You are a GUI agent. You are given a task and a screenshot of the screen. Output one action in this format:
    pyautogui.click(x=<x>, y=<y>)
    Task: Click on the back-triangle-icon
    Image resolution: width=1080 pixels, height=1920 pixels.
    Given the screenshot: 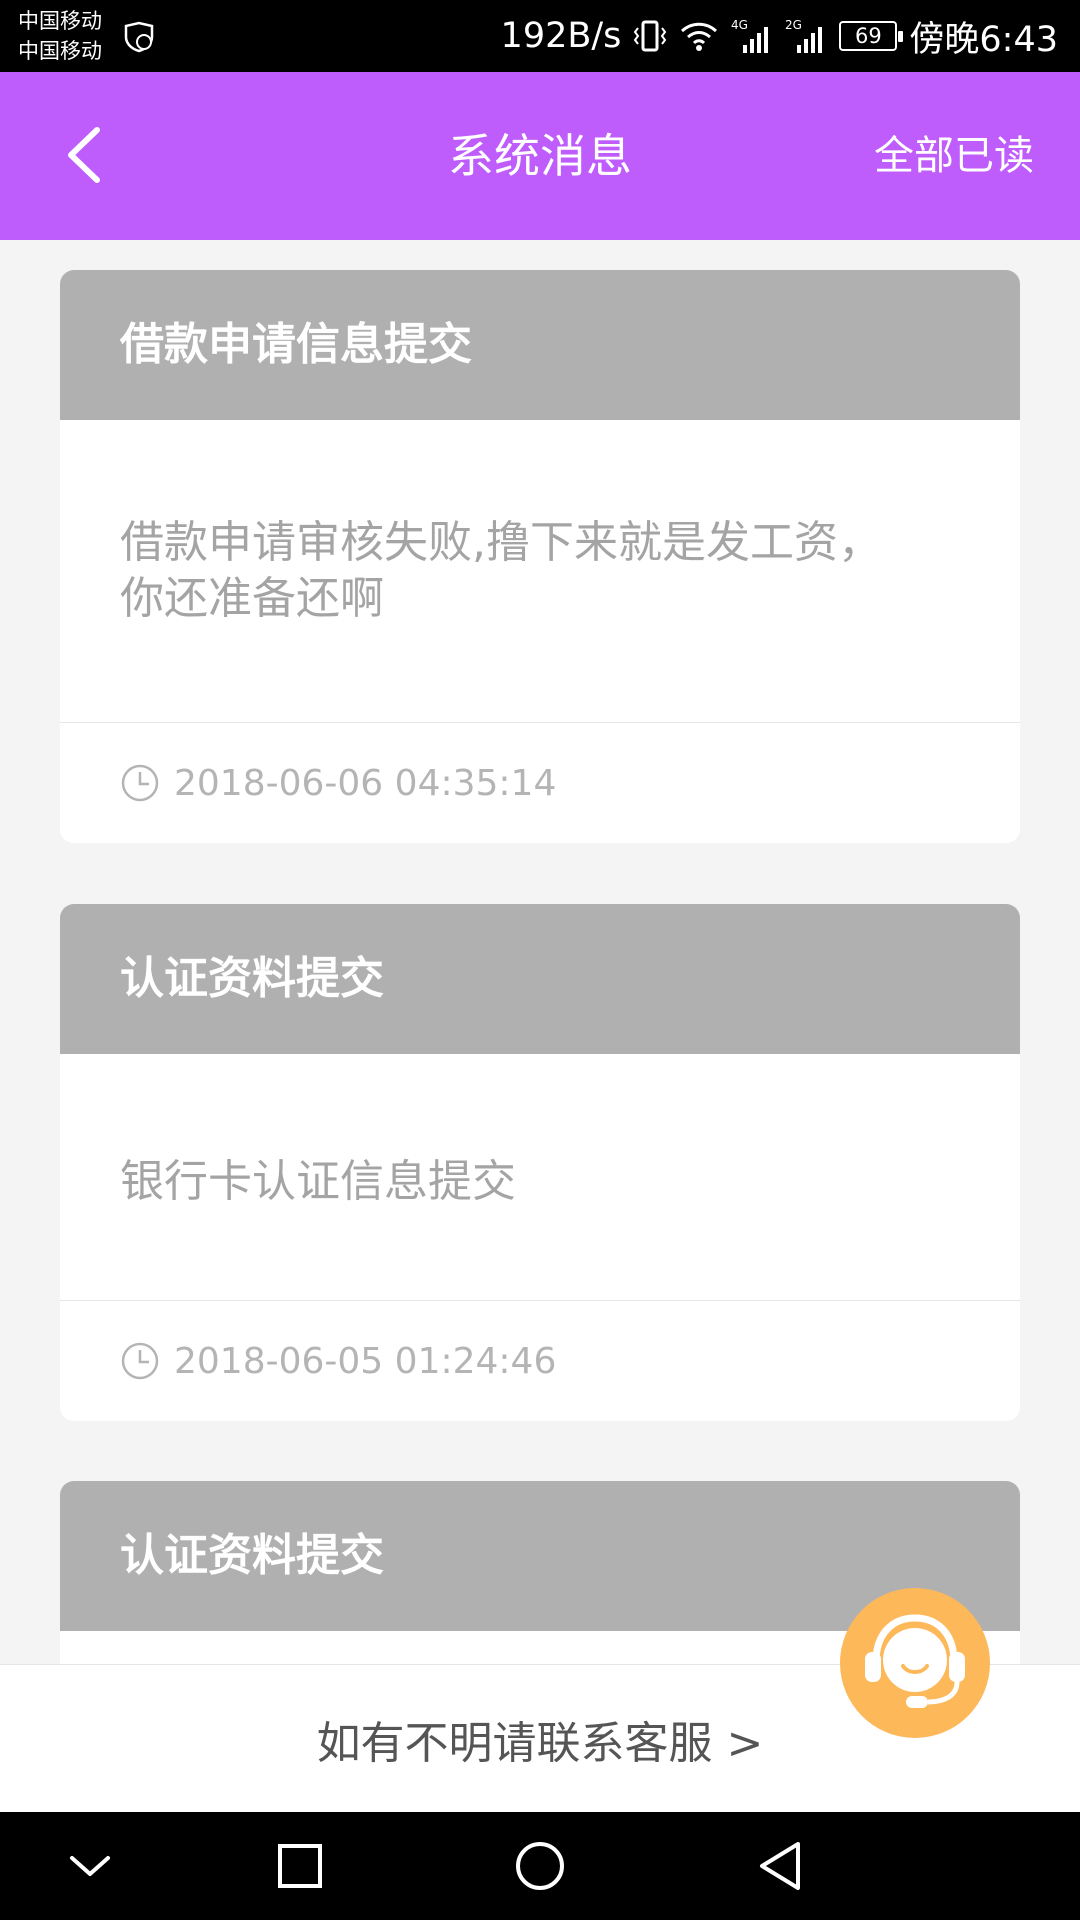 What is the action you would take?
    pyautogui.click(x=780, y=1866)
    